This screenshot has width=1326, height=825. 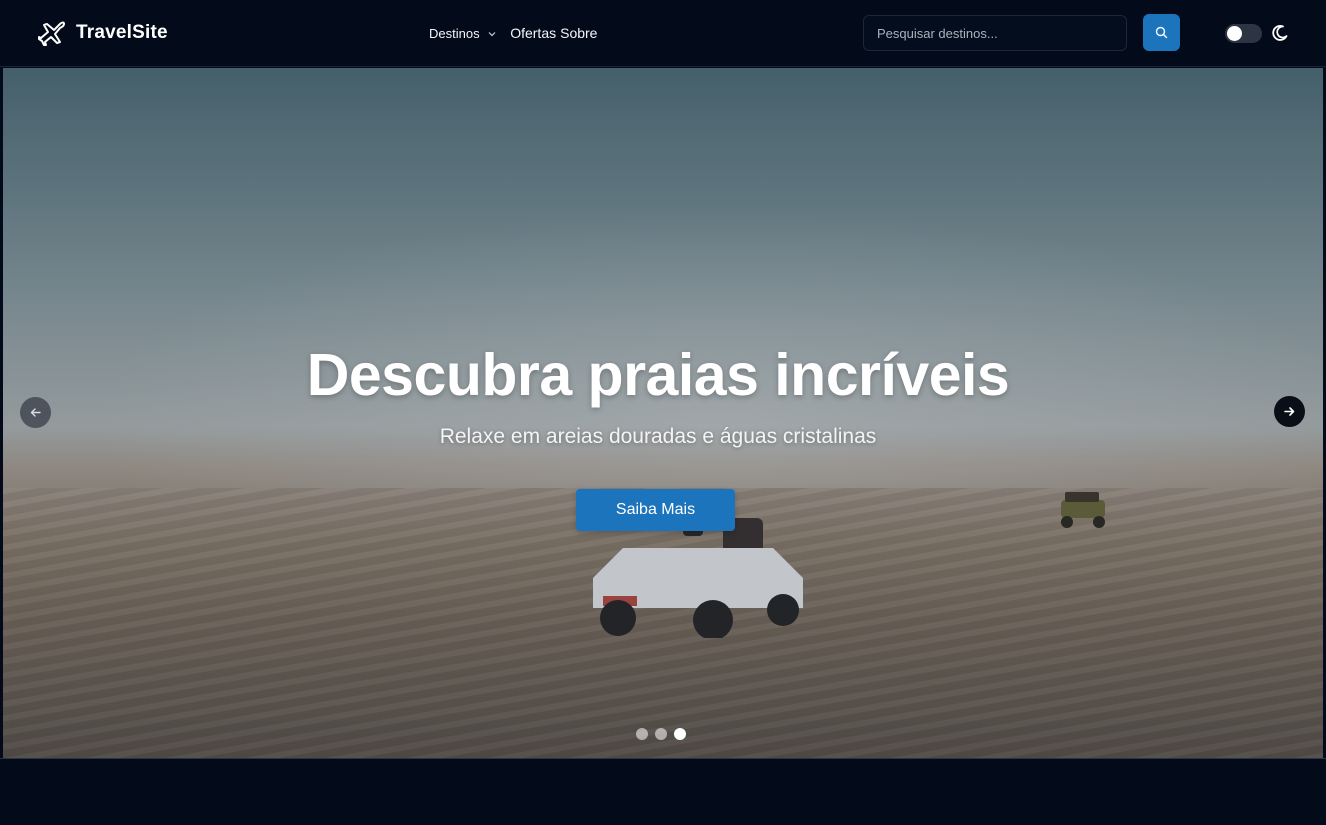 I want to click on brand-name: TravelSite, so click(x=122, y=32).